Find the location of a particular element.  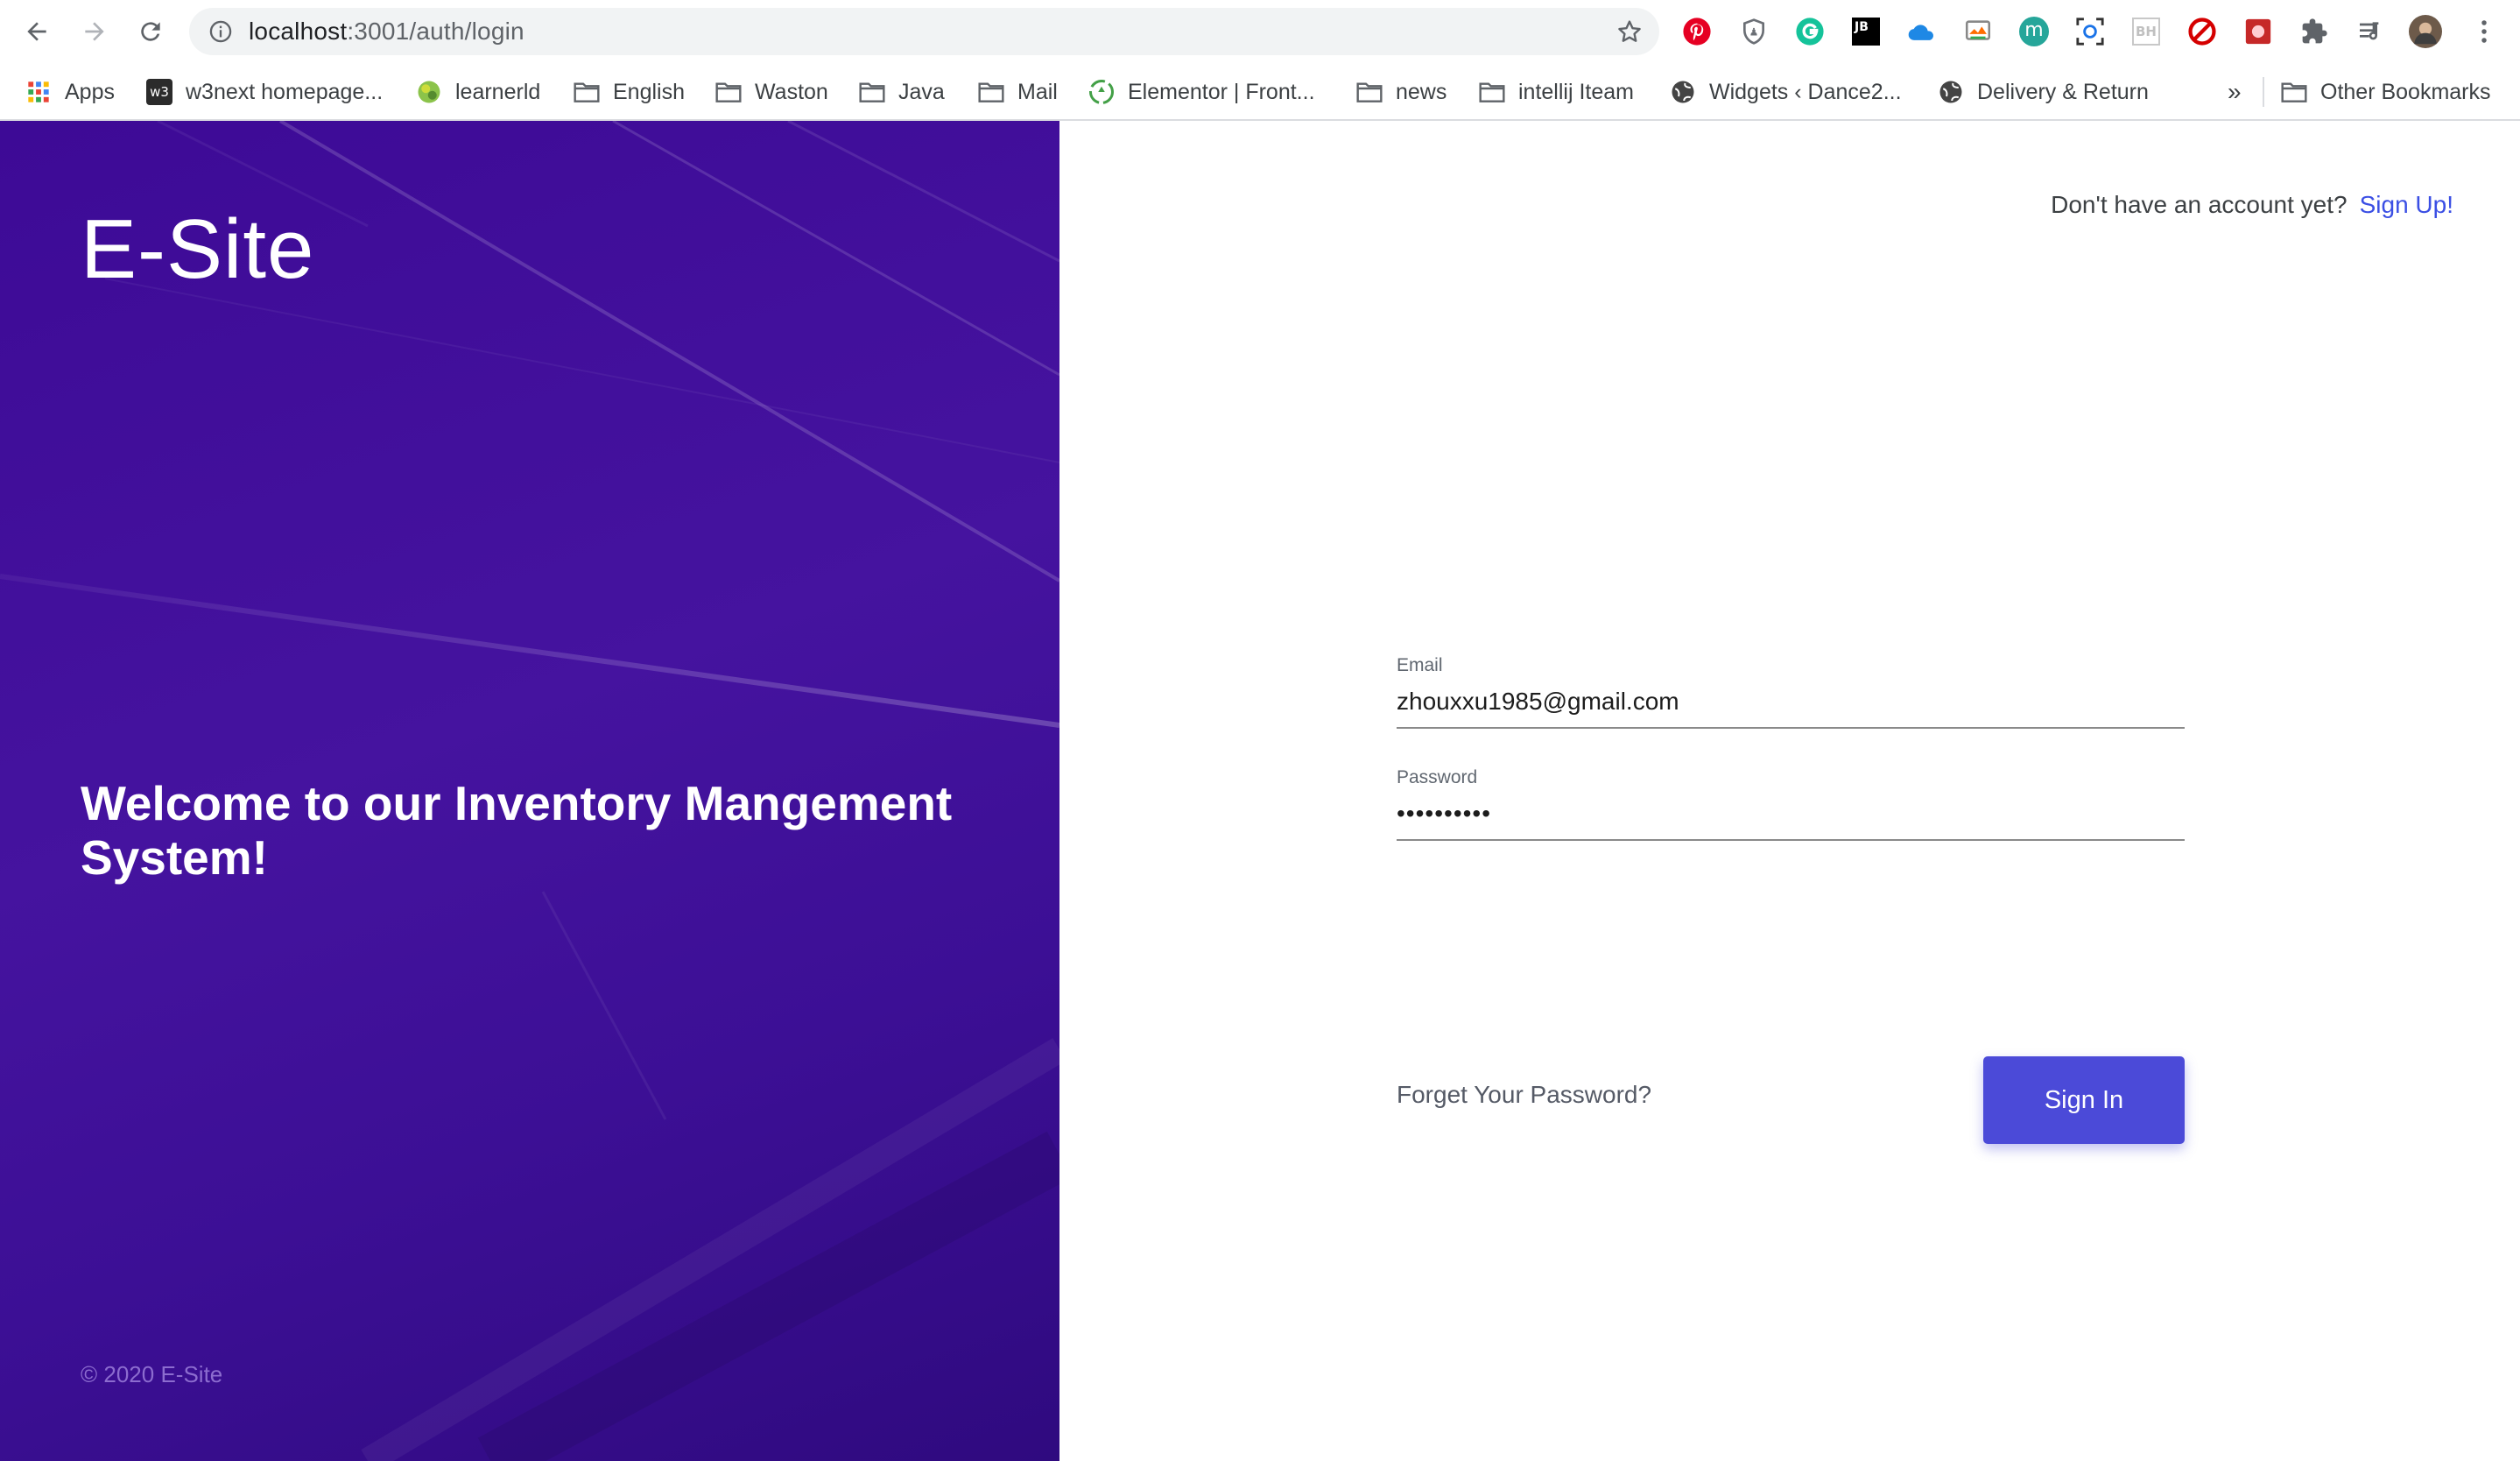

reload-icon is located at coordinates (150, 32).